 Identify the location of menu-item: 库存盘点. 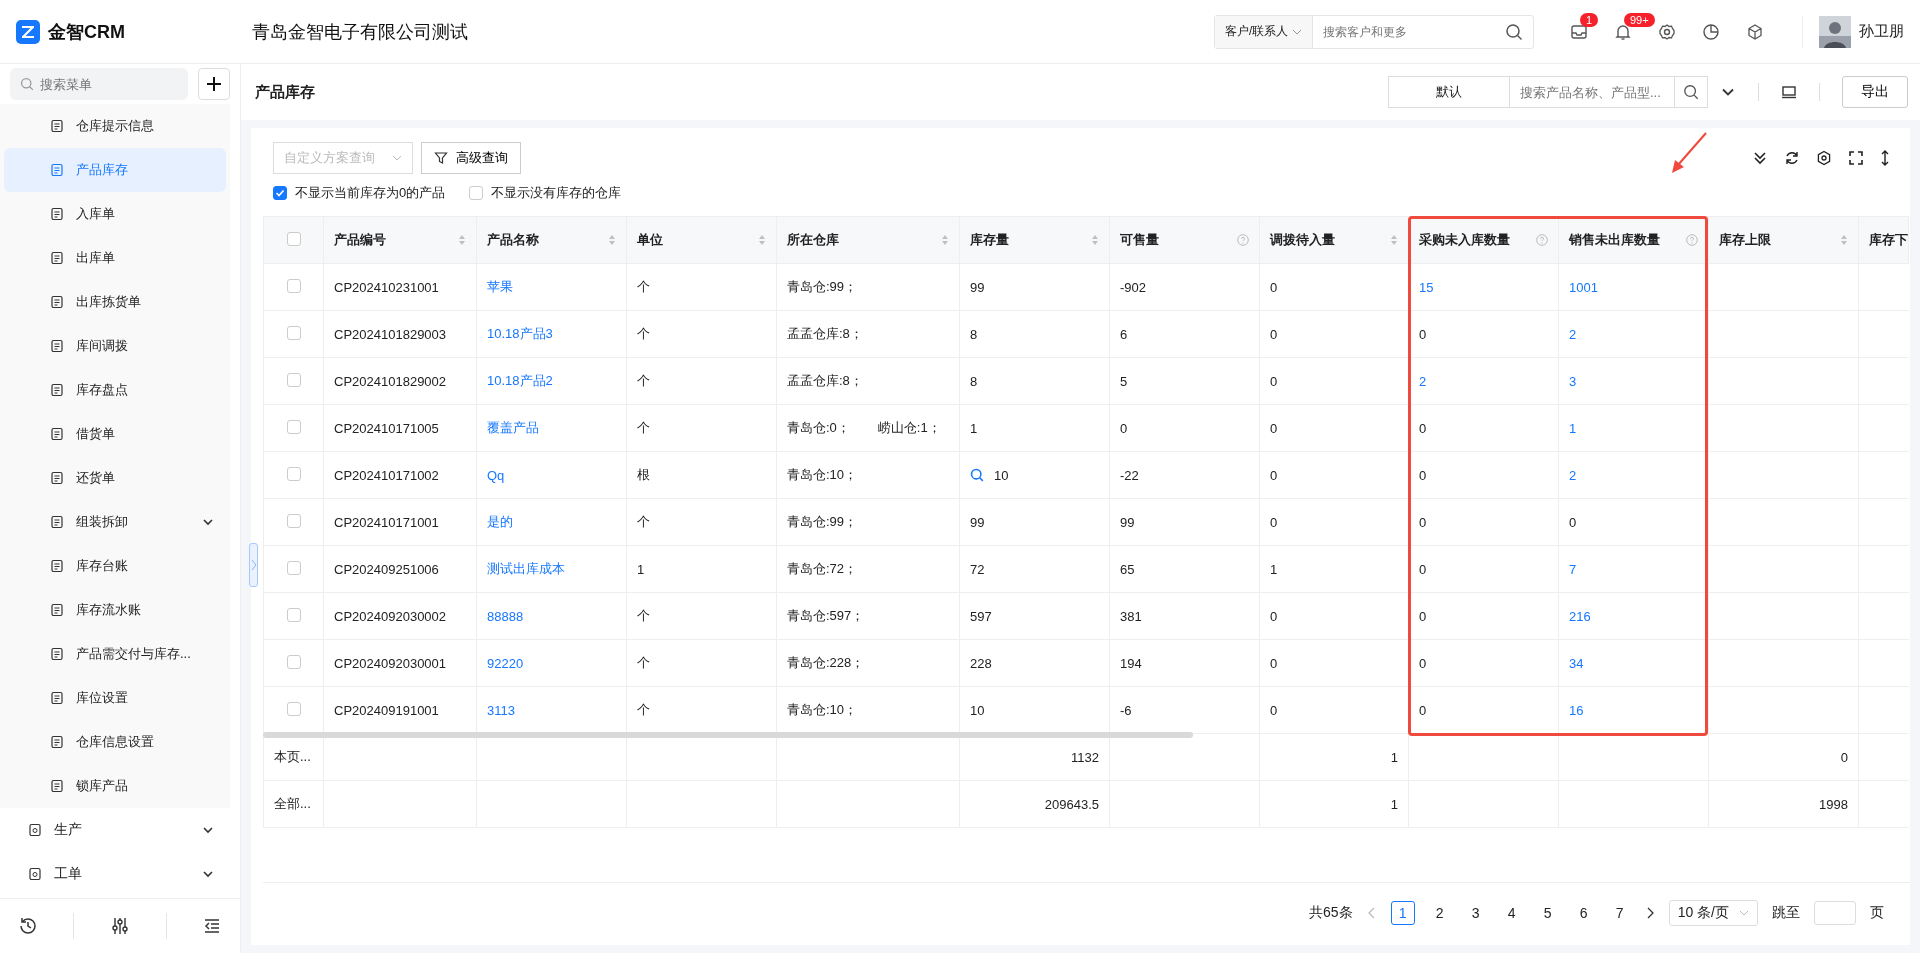
(115, 390).